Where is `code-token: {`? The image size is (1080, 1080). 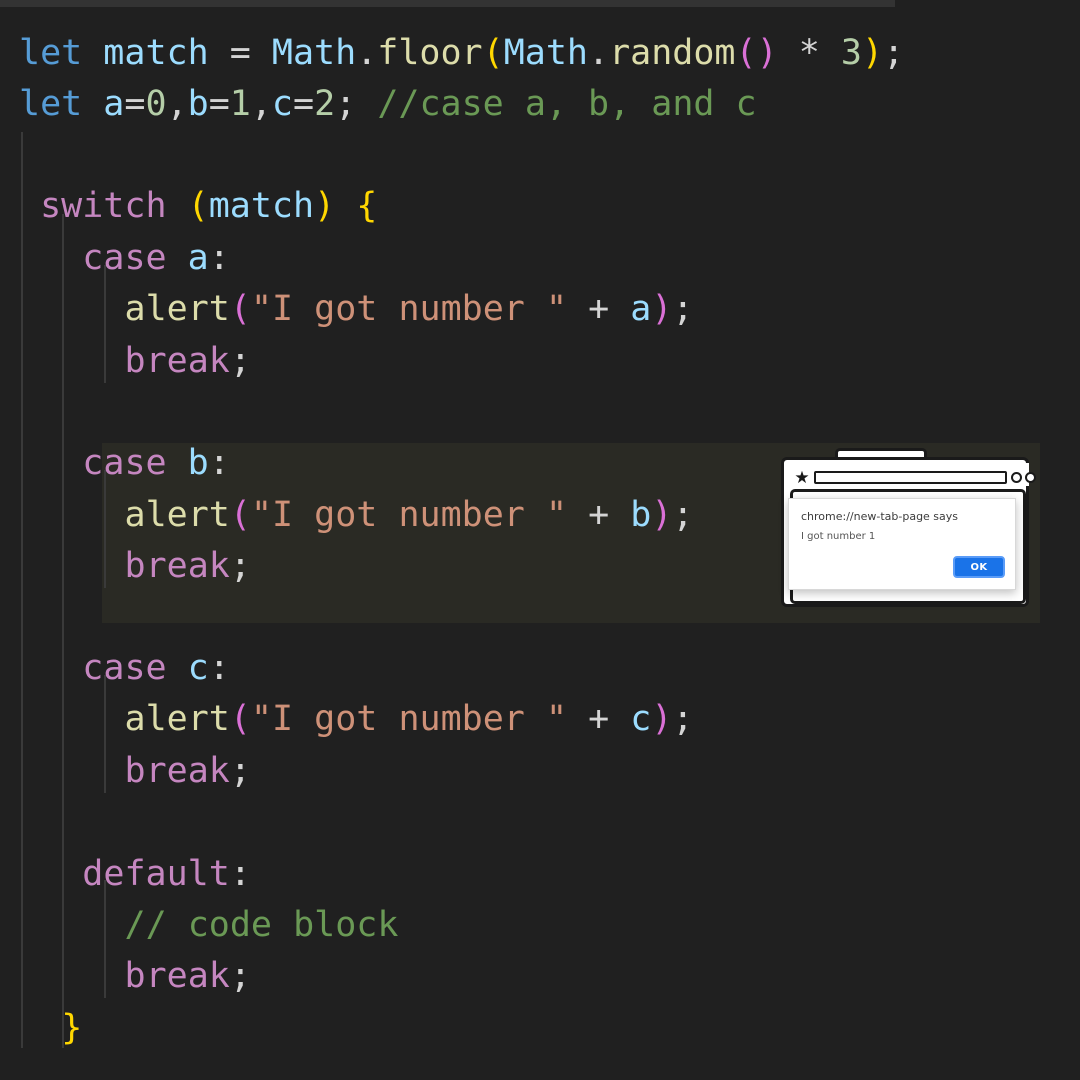
code-token: { is located at coordinates (367, 206).